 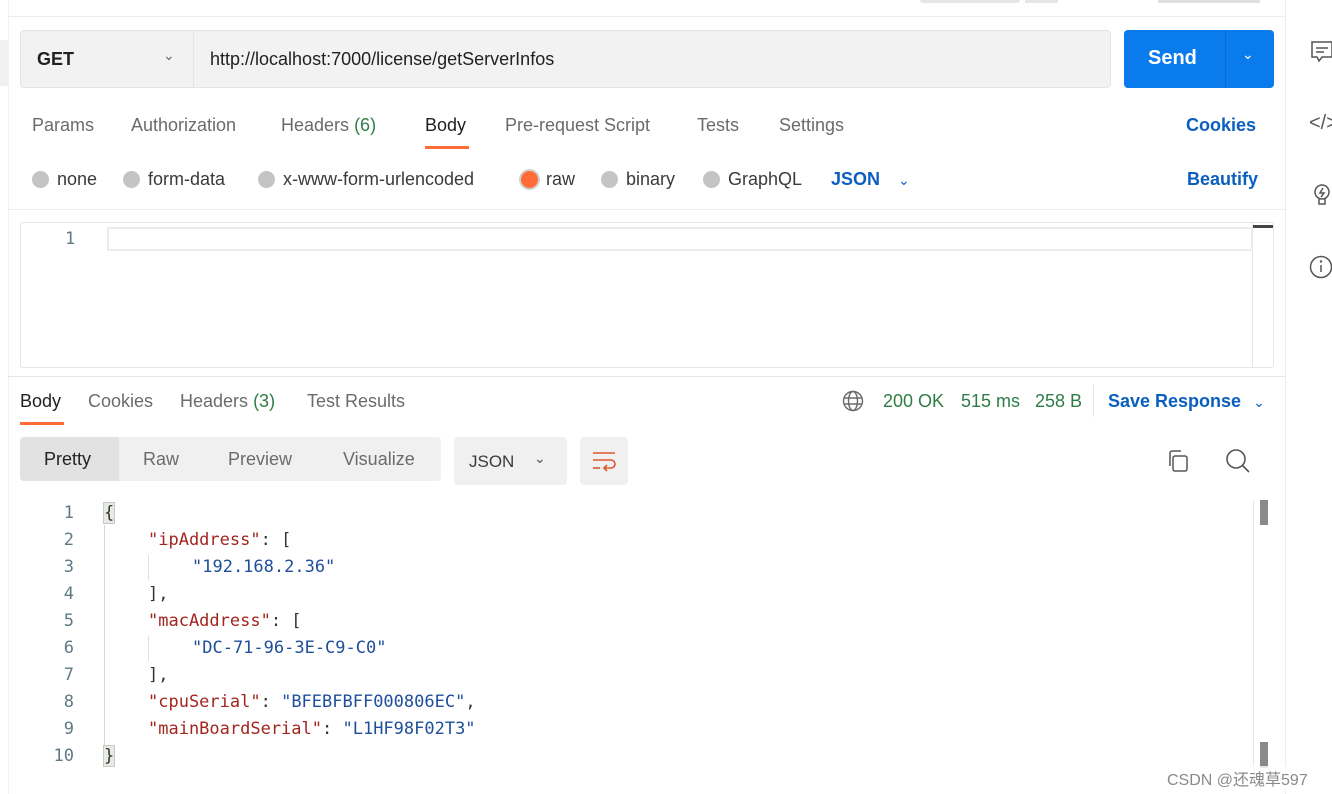 I want to click on response-scrollbar, so click(x=1253, y=635).